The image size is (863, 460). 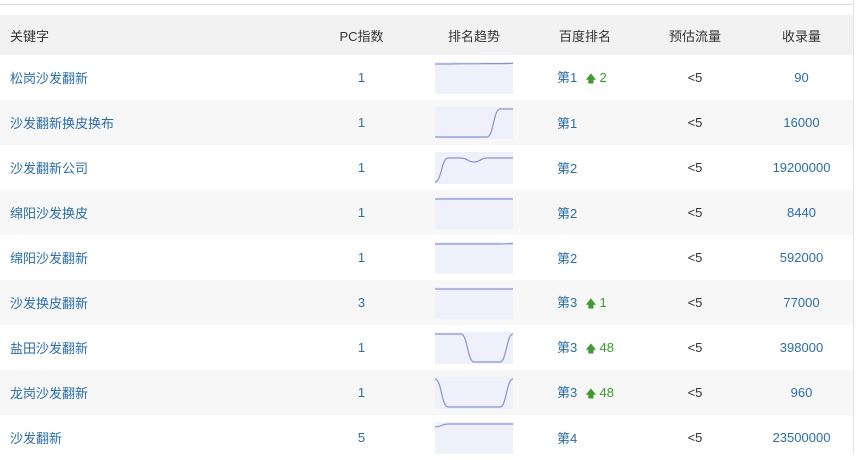 I want to click on keyword-cell: 沙发翻新, so click(x=152, y=437).